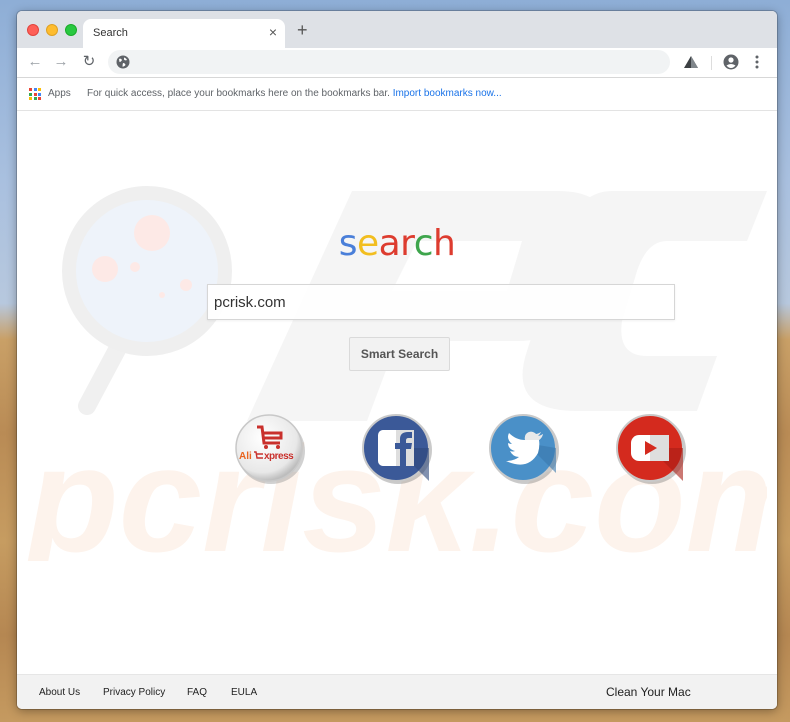 The image size is (790, 722). What do you see at coordinates (348, 243) in the screenshot?
I see `logo-letter: s` at bounding box center [348, 243].